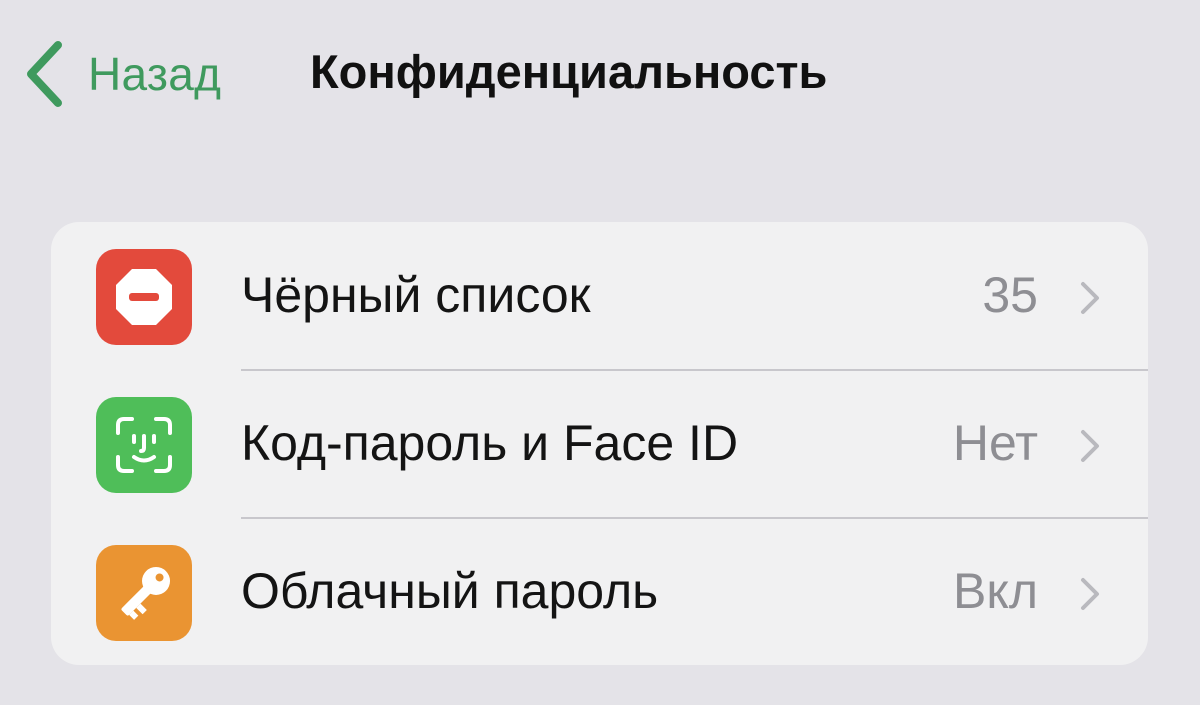  I want to click on row-value: Вкл, so click(995, 591).